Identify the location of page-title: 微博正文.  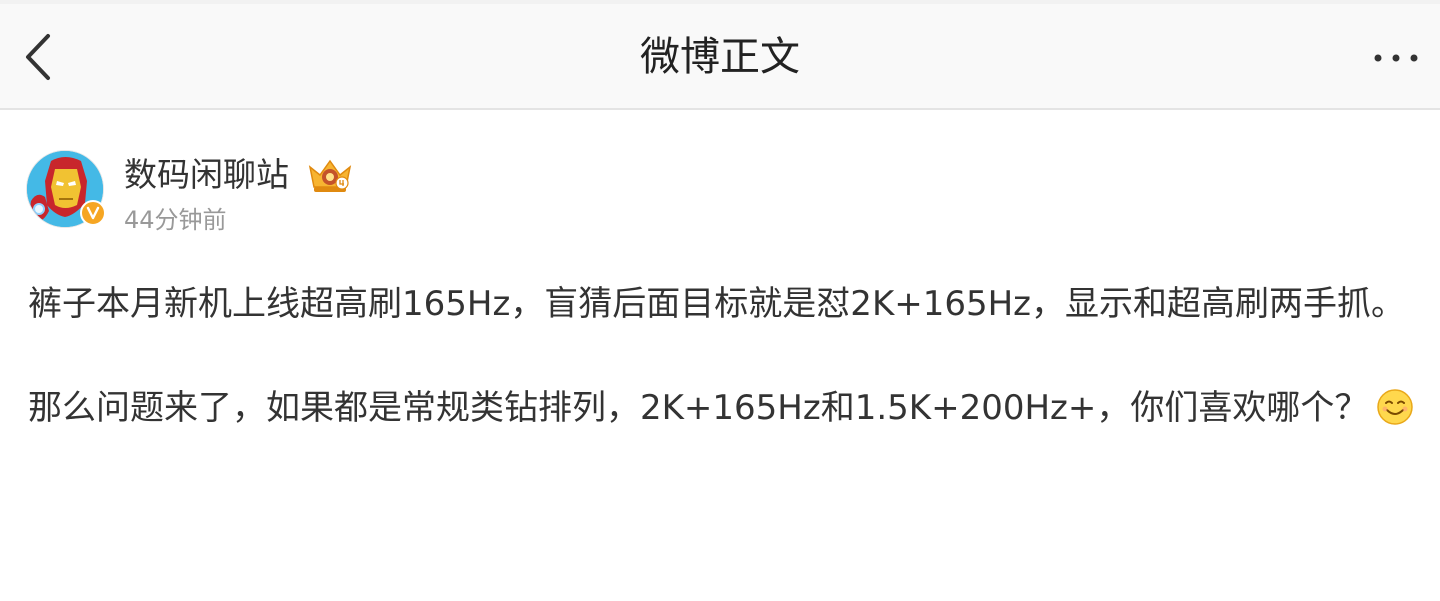
(720, 57).